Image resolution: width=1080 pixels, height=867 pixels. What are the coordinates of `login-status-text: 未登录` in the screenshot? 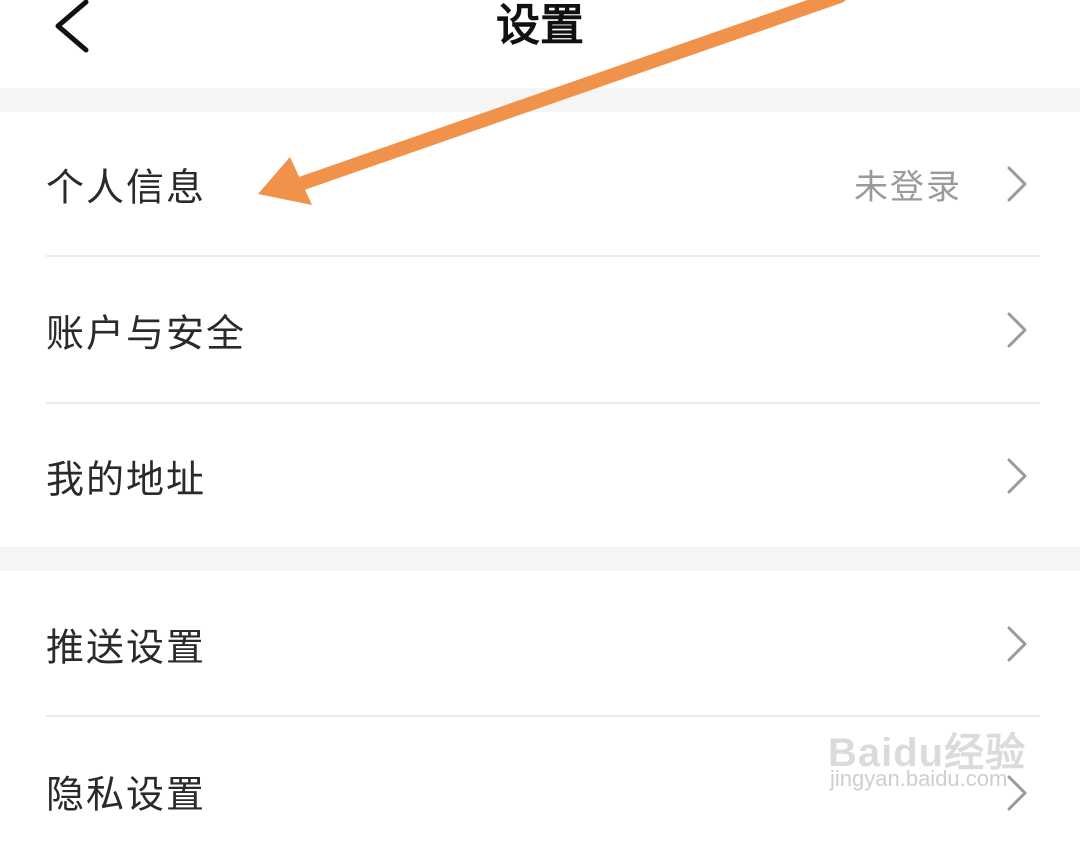 It's located at (908, 187).